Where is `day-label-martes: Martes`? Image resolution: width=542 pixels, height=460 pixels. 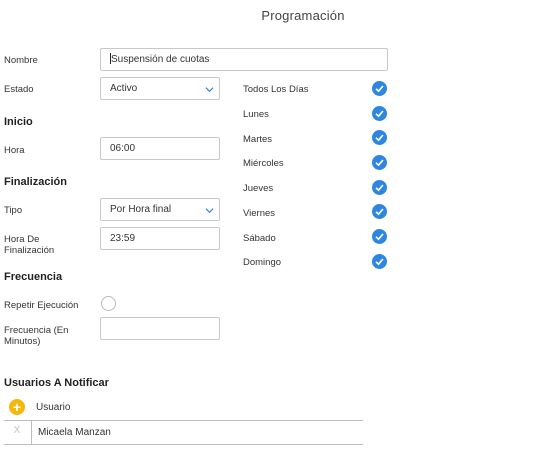 day-label-martes: Martes is located at coordinates (258, 139).